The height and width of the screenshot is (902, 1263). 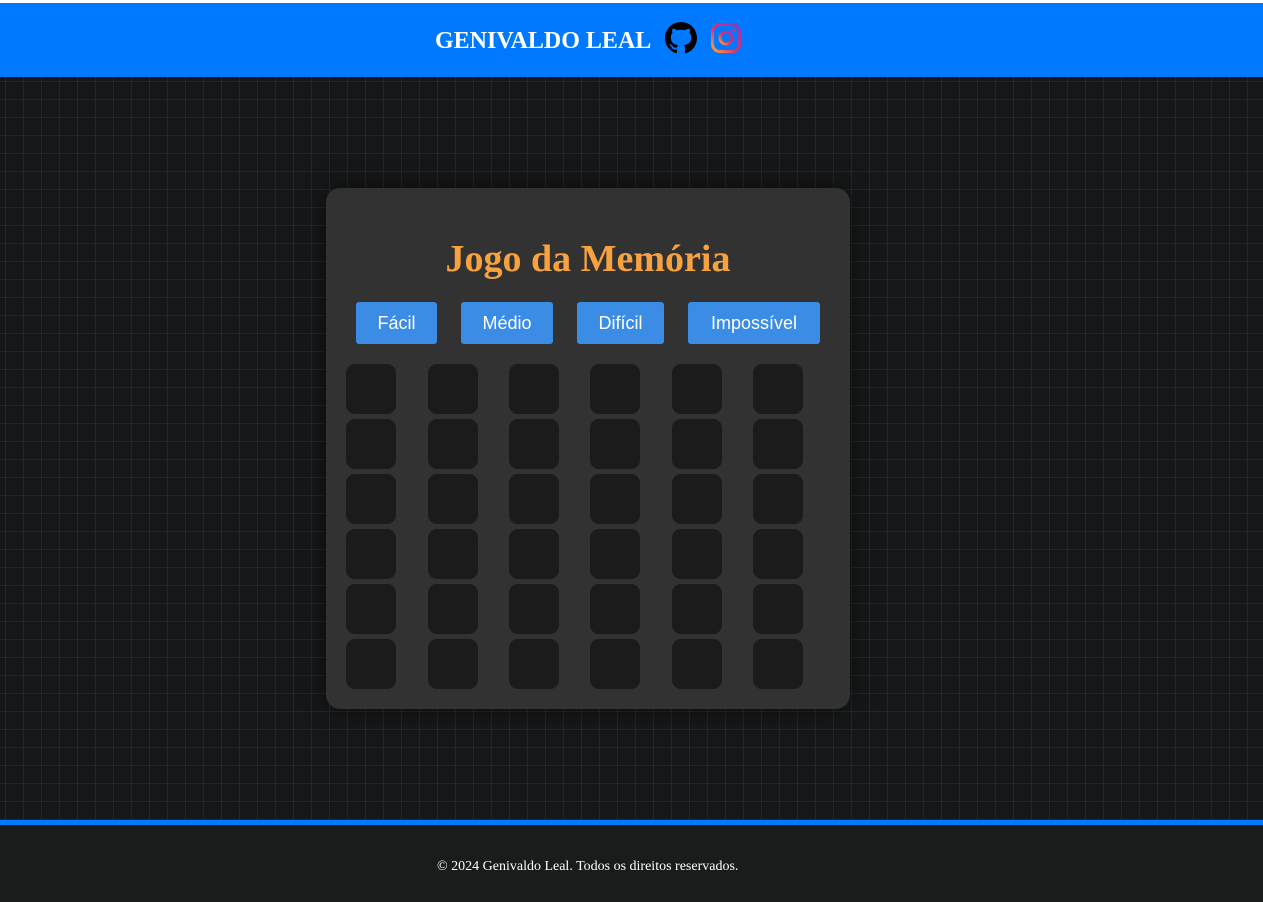 I want to click on impossible-button: Impossível, so click(x=754, y=323).